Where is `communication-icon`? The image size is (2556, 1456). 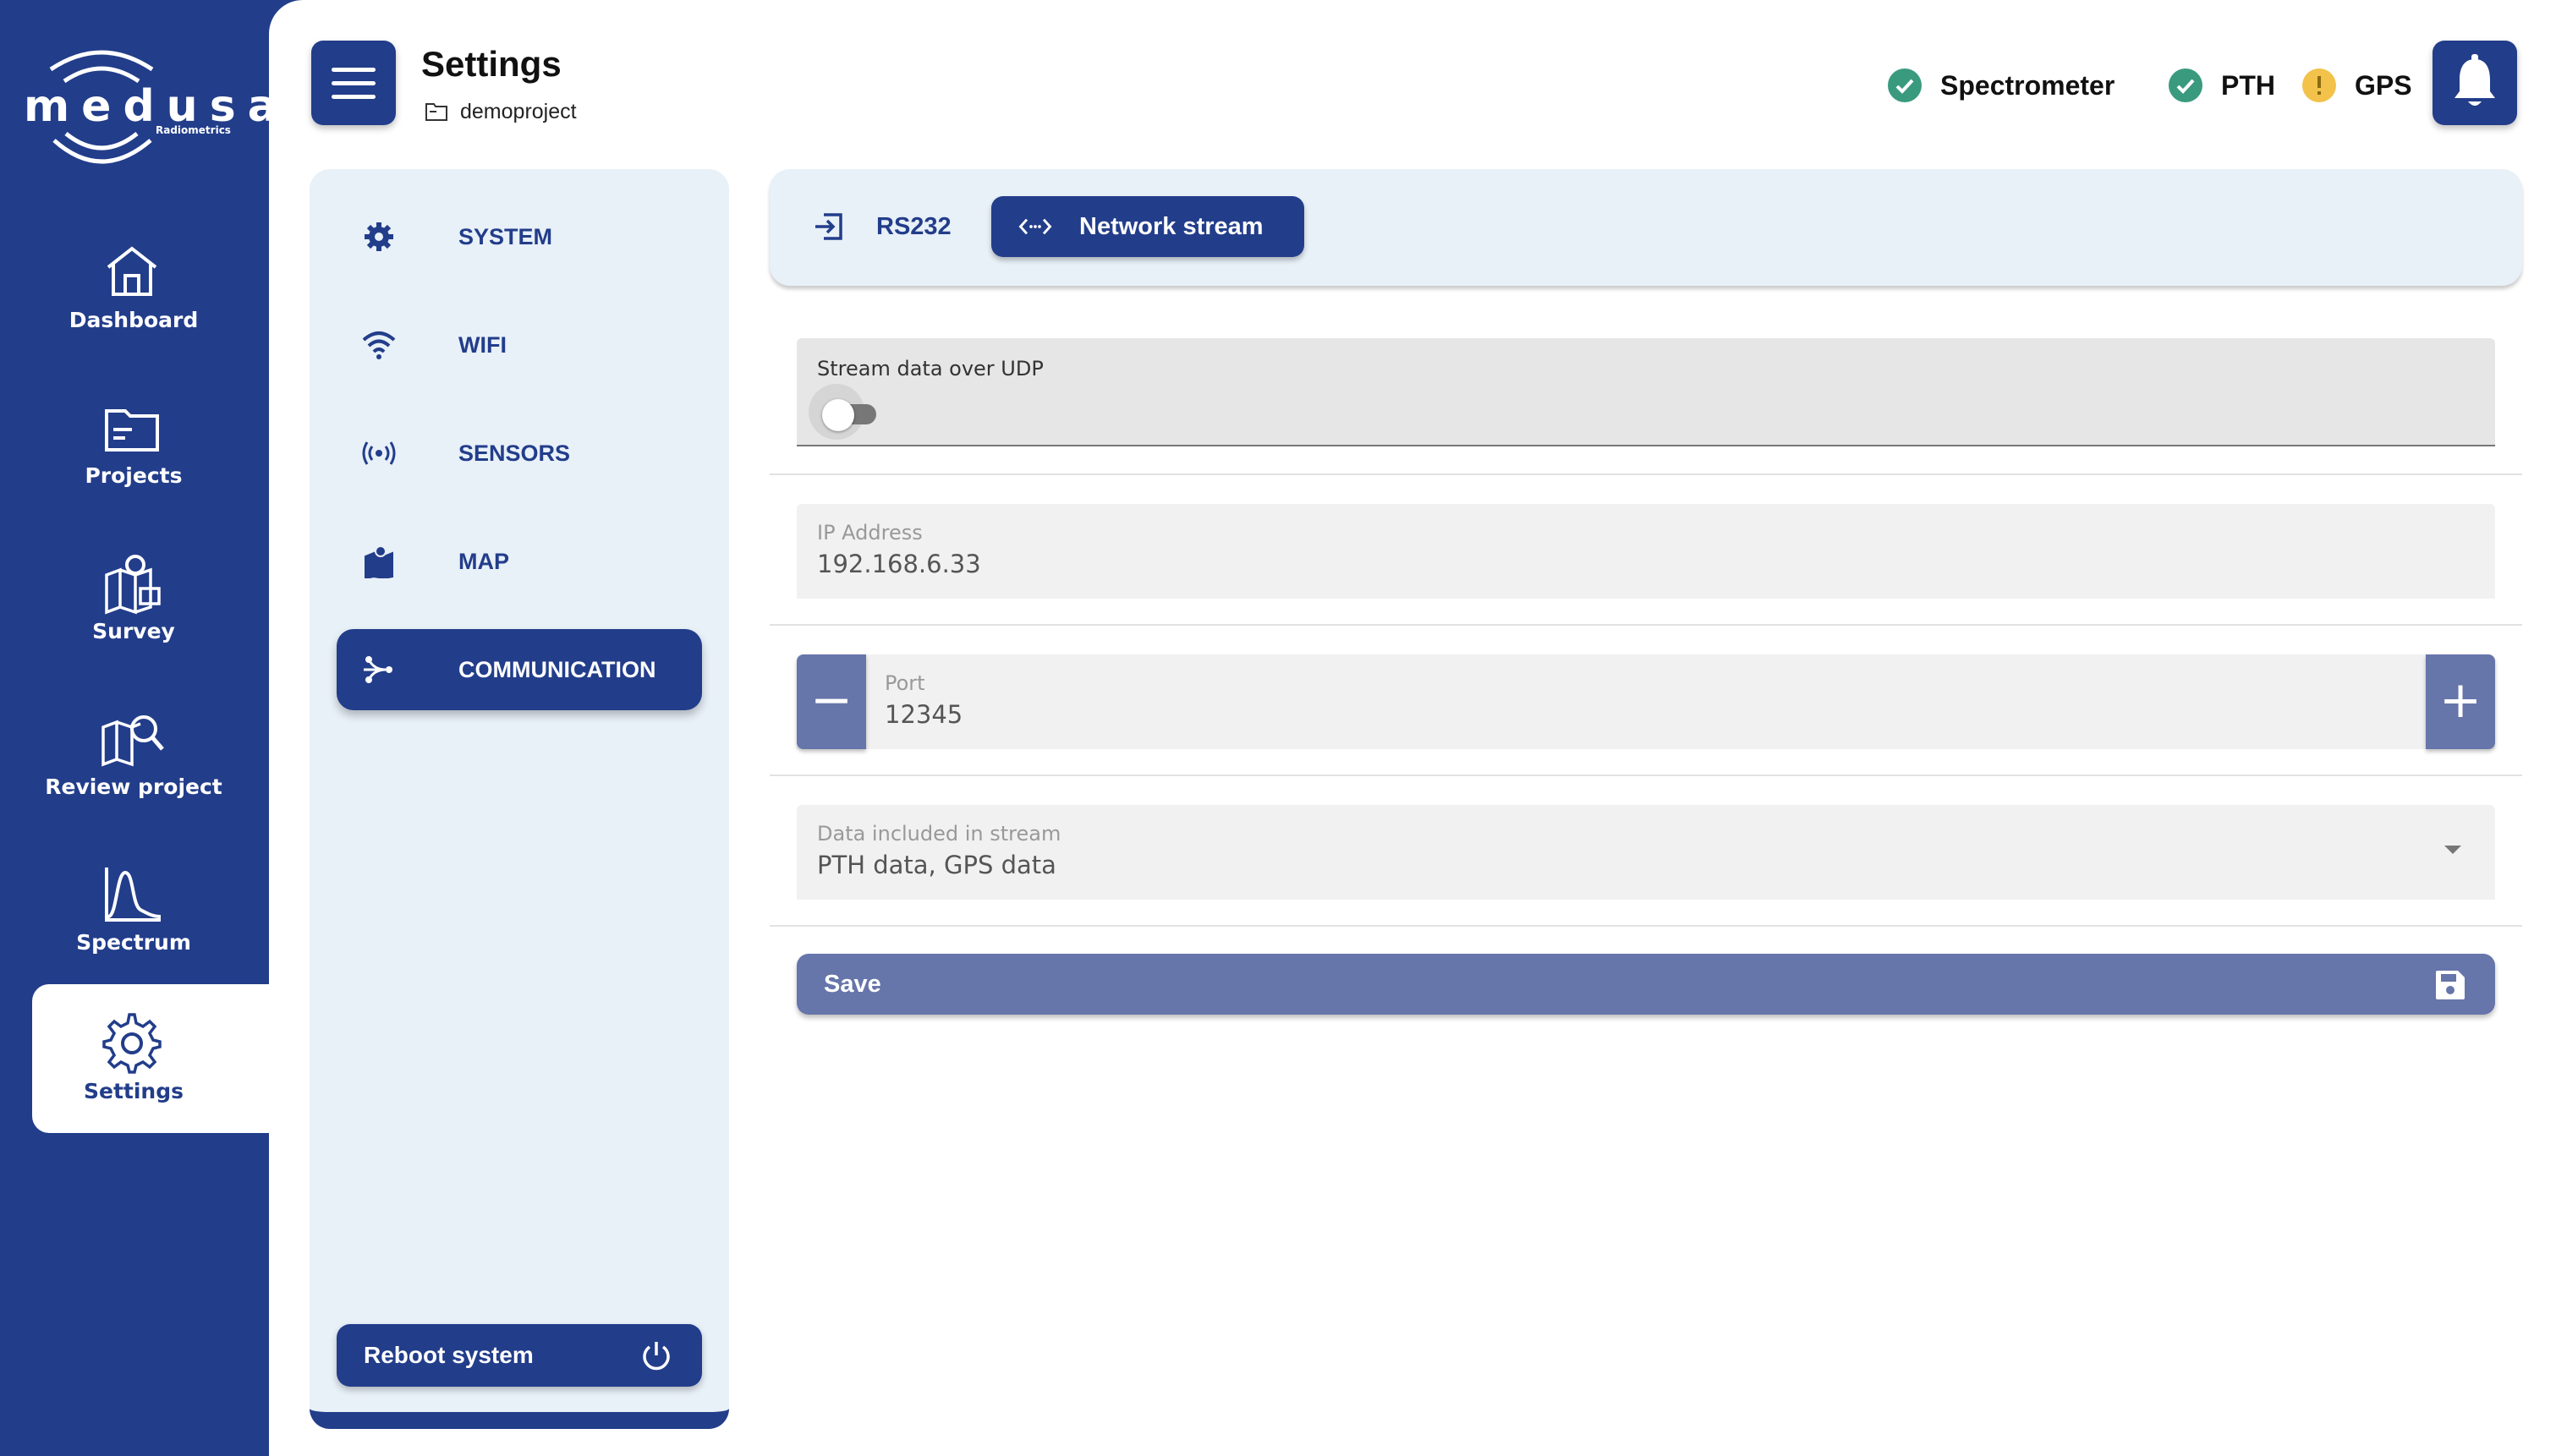
communication-icon is located at coordinates (378, 669).